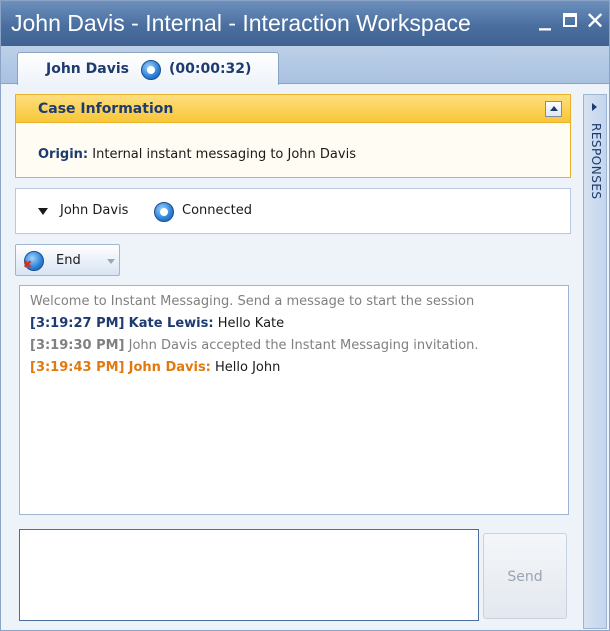 The width and height of the screenshot is (610, 631). Describe the element at coordinates (63, 154) in the screenshot. I see `origin-label: Origin:` at that location.